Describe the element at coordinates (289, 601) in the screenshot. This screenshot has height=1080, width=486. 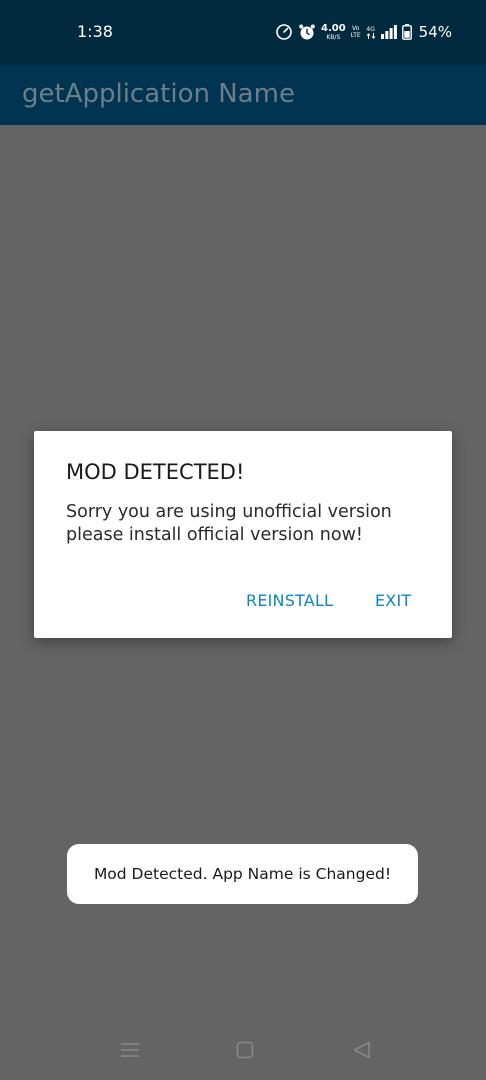
I see `reinstall-button: REINSTALL` at that location.